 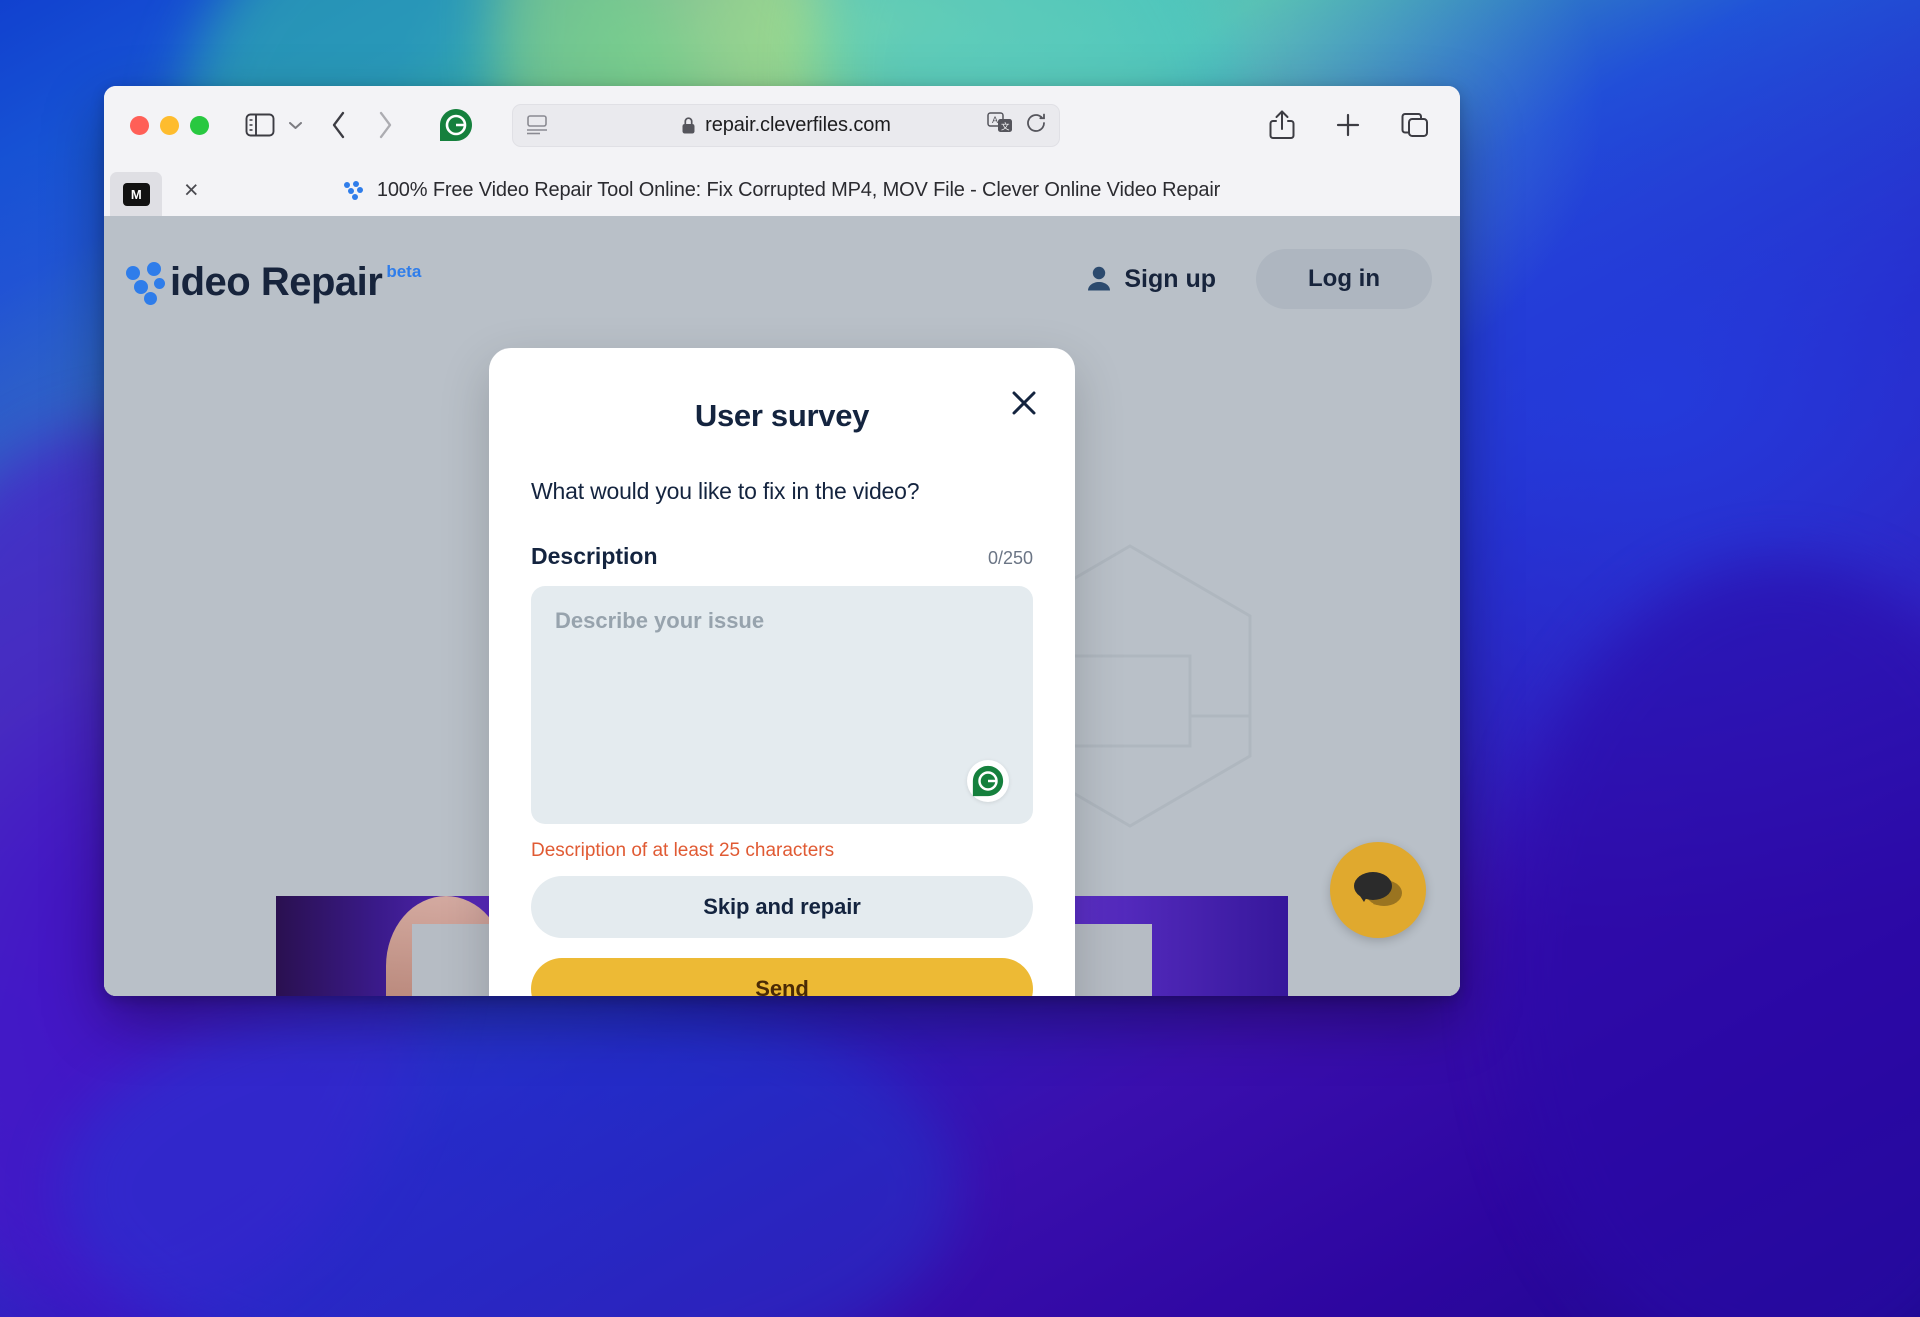 I want to click on window-controls, so click(x=169, y=125).